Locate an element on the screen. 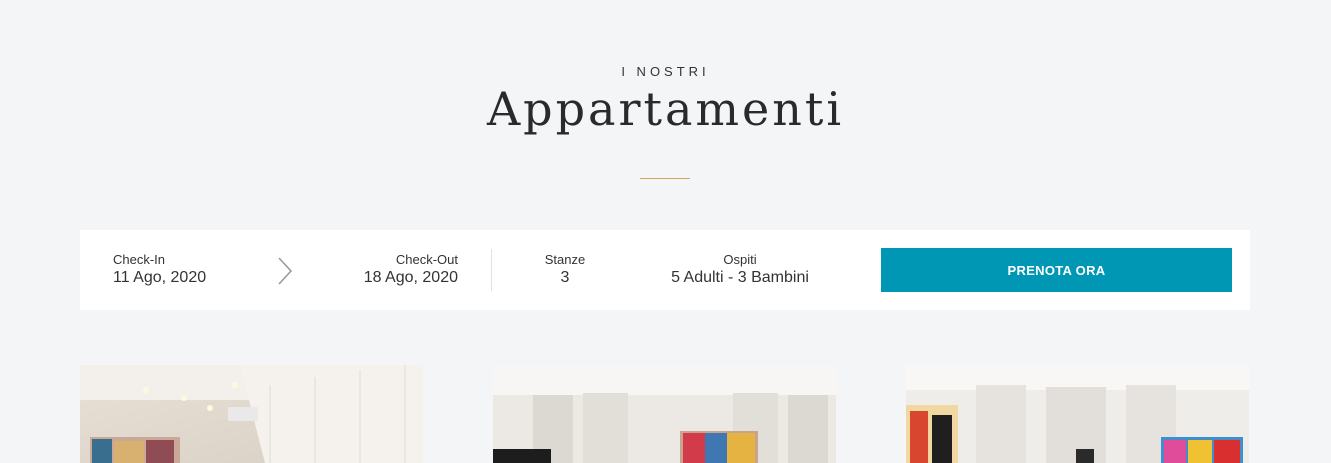  section-title: Appartamenti is located at coordinates (665, 109).